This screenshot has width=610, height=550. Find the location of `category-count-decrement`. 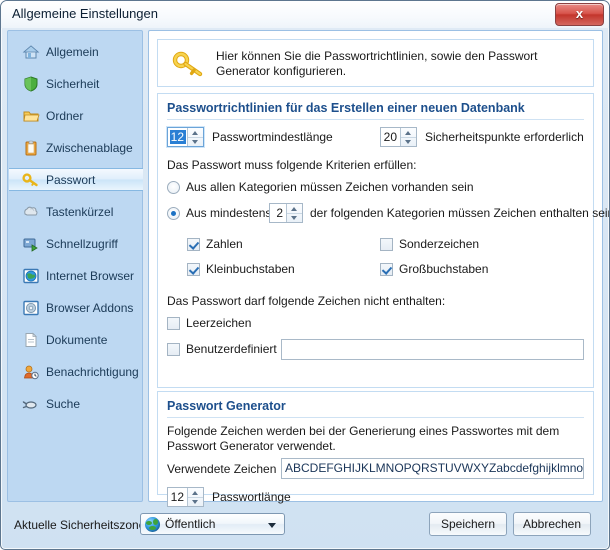

category-count-decrement is located at coordinates (294, 217).